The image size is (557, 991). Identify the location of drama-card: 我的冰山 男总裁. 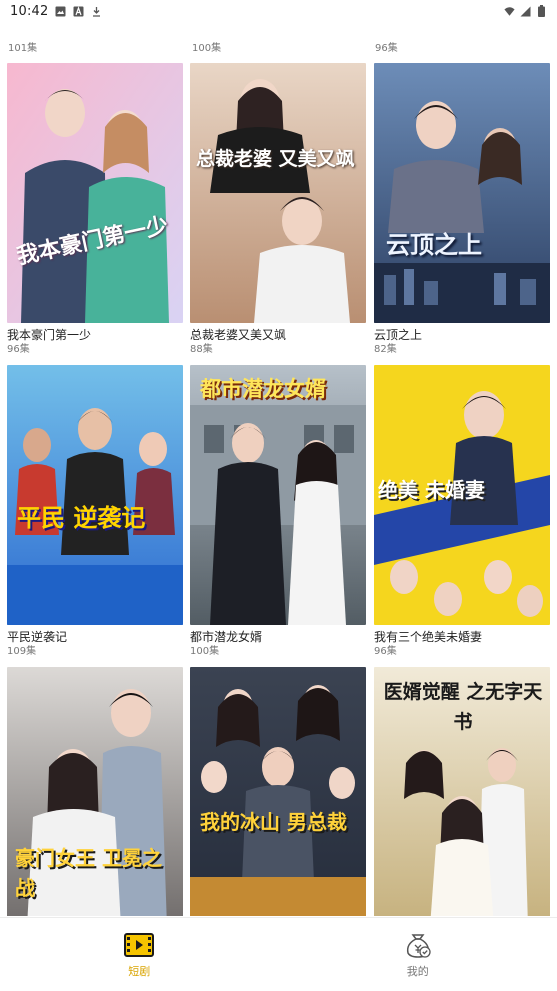
(278, 791).